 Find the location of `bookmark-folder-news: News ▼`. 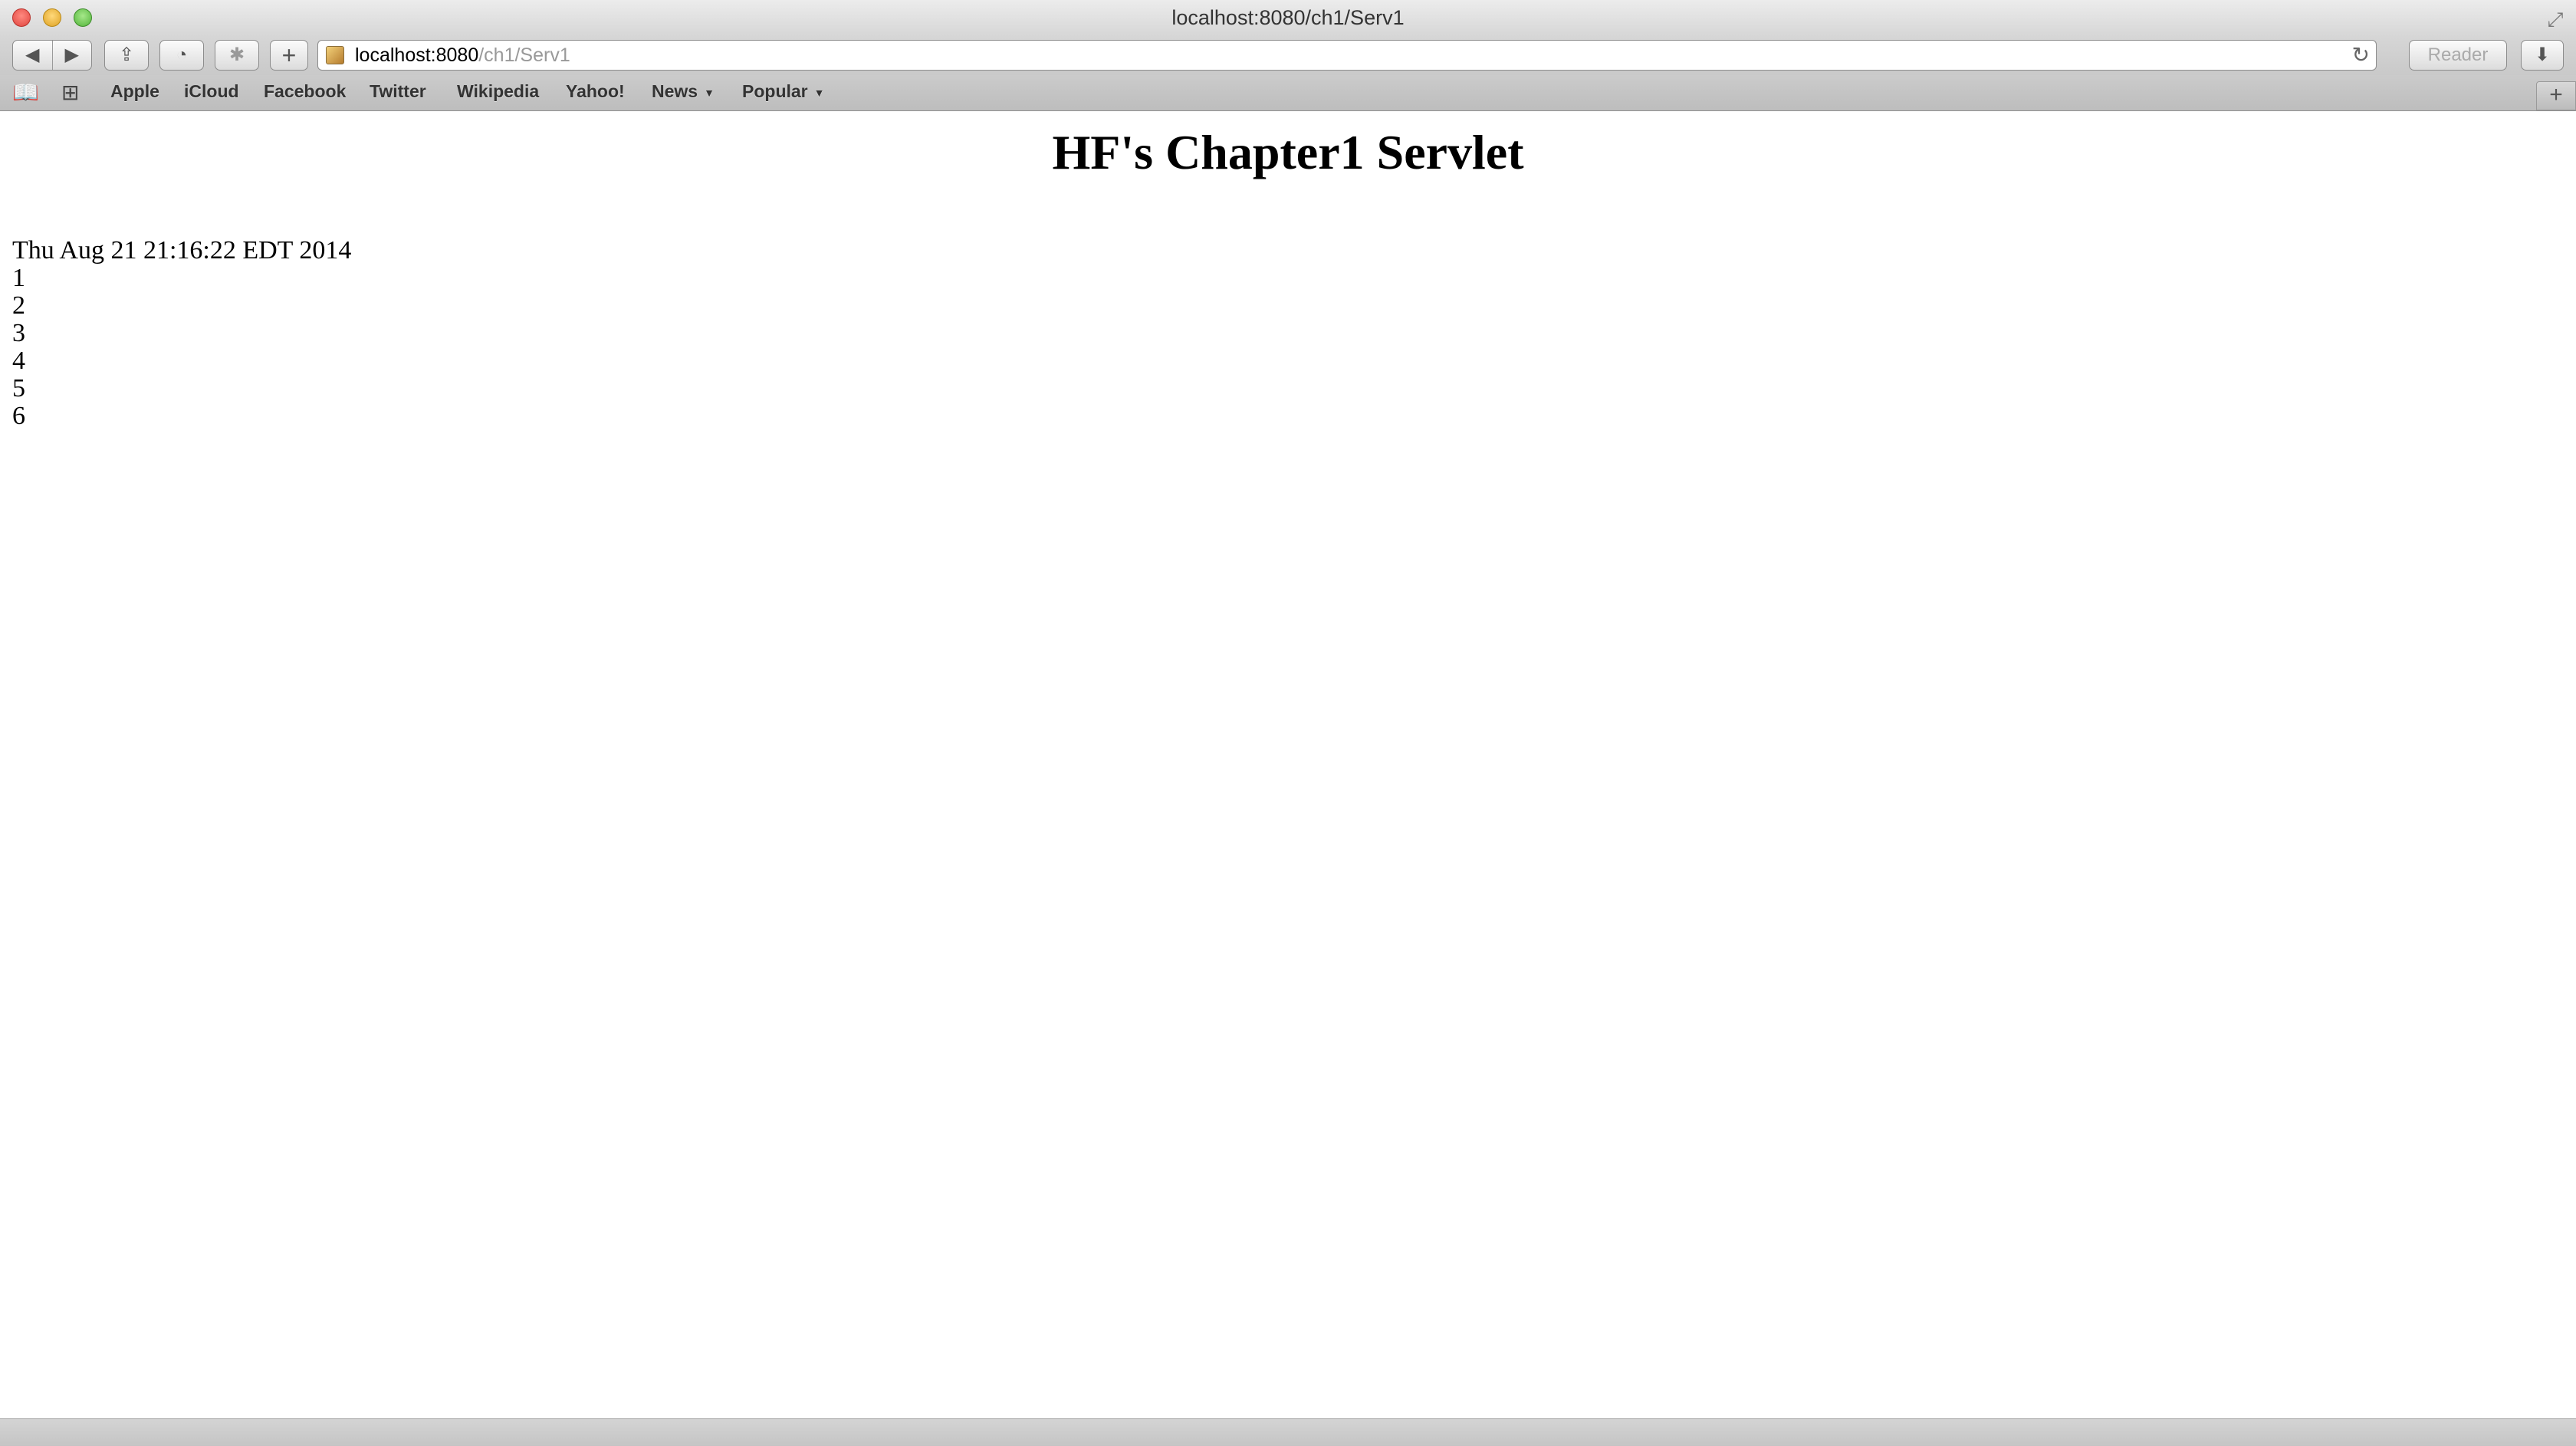

bookmark-folder-news: News ▼ is located at coordinates (683, 92).